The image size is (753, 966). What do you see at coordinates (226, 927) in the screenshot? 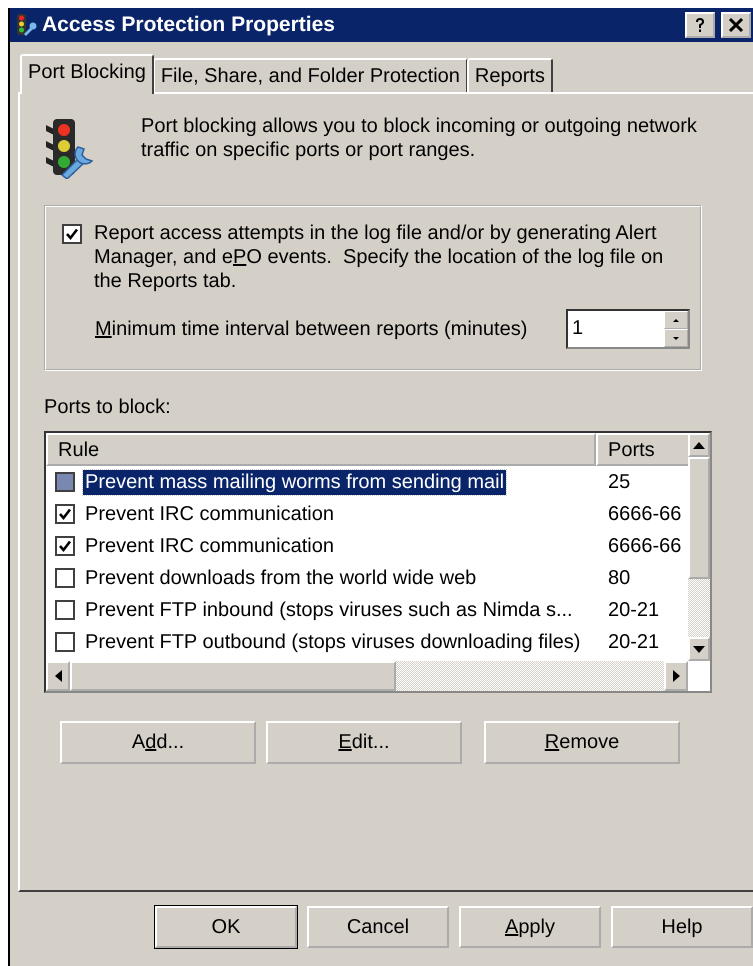
I see `dialog-button: OK` at bounding box center [226, 927].